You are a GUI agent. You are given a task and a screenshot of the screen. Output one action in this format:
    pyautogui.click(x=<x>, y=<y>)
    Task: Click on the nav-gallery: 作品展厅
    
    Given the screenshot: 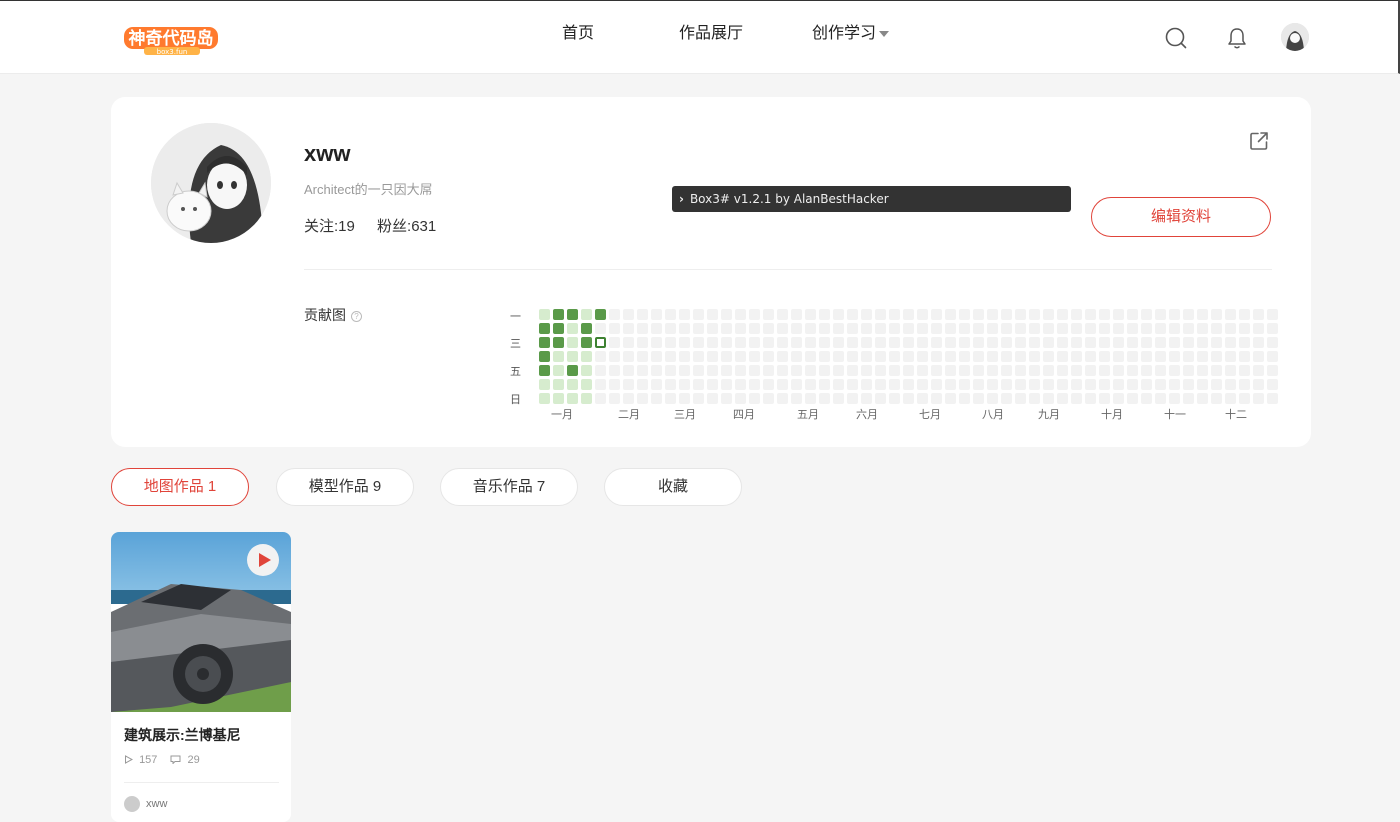 What is the action you would take?
    pyautogui.click(x=711, y=34)
    